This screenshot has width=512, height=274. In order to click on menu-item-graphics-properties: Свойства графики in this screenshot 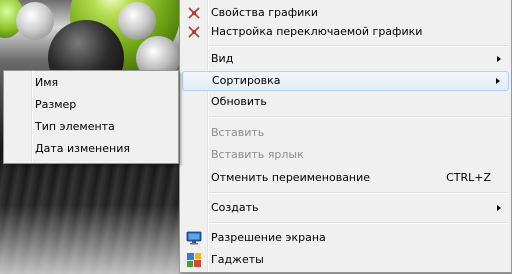, I will do `click(345, 13)`.